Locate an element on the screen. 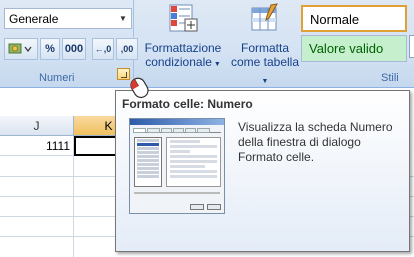 The width and height of the screenshot is (414, 257). cell-j: 1111 is located at coordinates (37, 146).